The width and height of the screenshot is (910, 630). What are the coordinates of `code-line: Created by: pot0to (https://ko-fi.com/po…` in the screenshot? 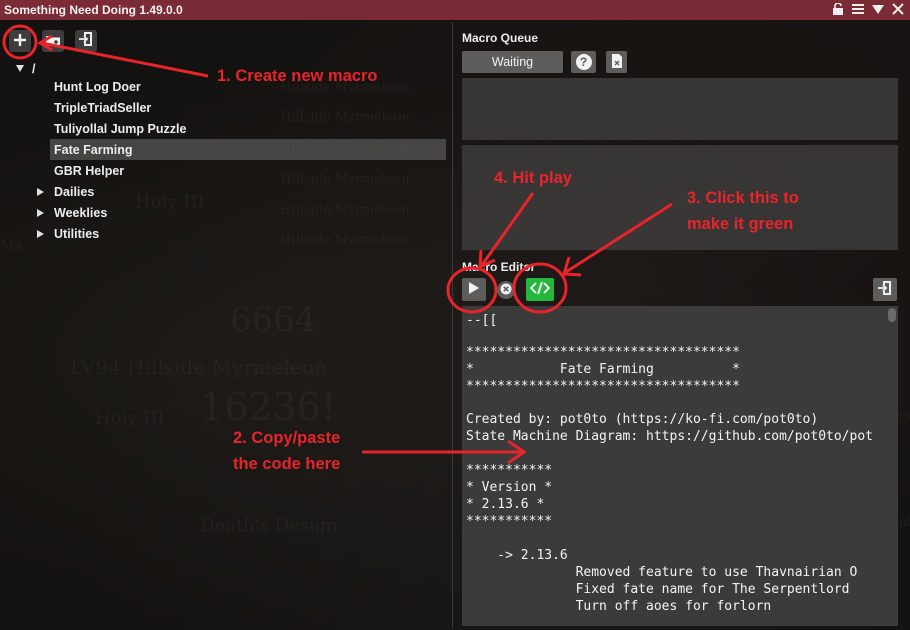 It's located at (642, 419).